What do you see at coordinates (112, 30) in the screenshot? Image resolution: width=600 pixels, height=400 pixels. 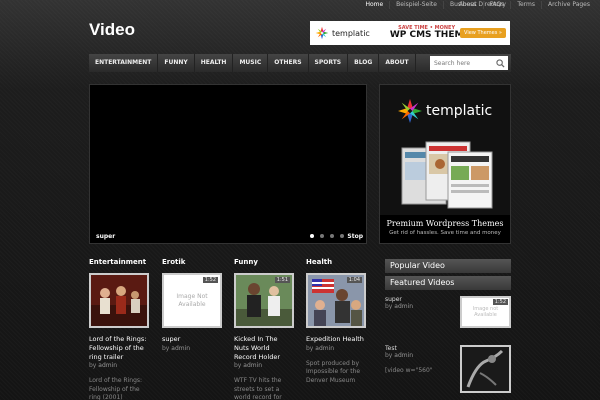 I see `site-title: Video` at bounding box center [112, 30].